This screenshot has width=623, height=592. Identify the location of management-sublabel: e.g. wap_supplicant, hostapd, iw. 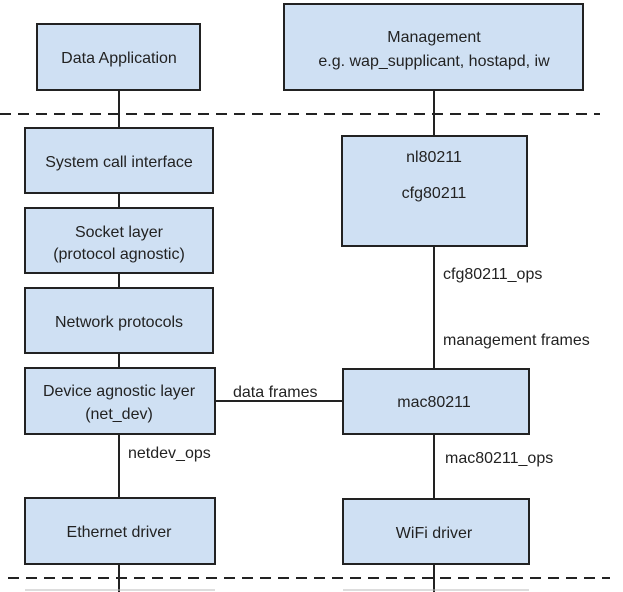
(434, 61).